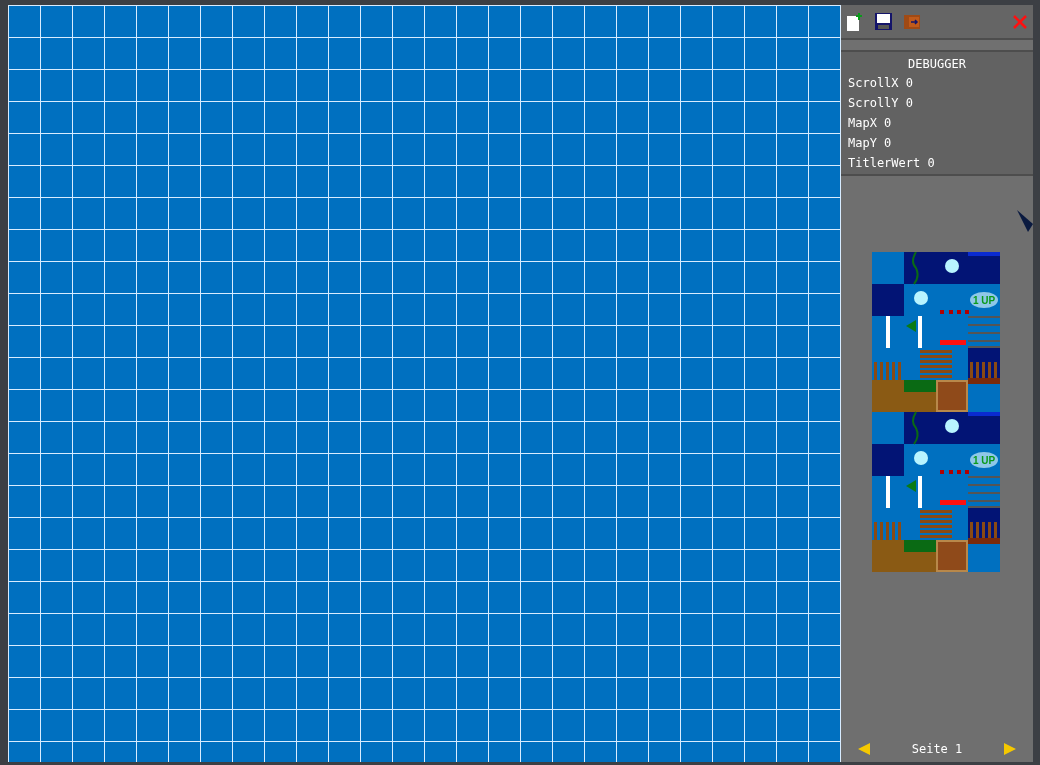 The height and width of the screenshot is (765, 1040). I want to click on exit-door-icon, so click(912, 21).